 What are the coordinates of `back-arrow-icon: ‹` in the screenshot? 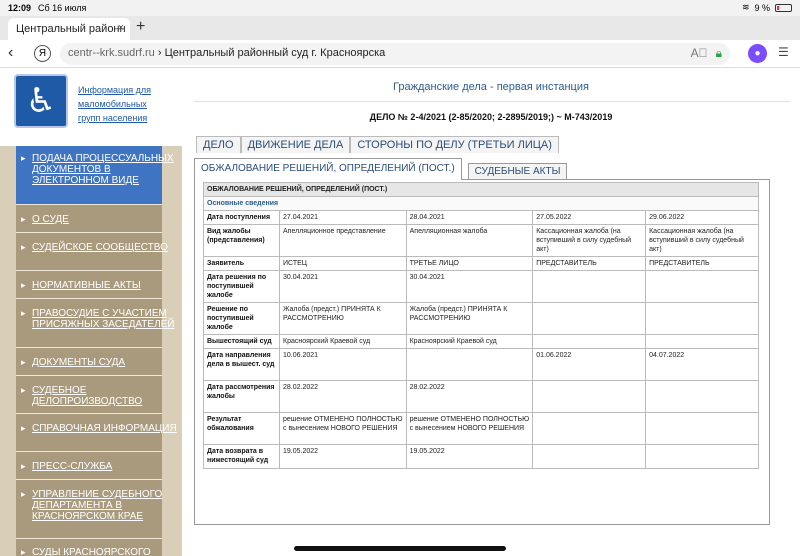 It's located at (10, 53).